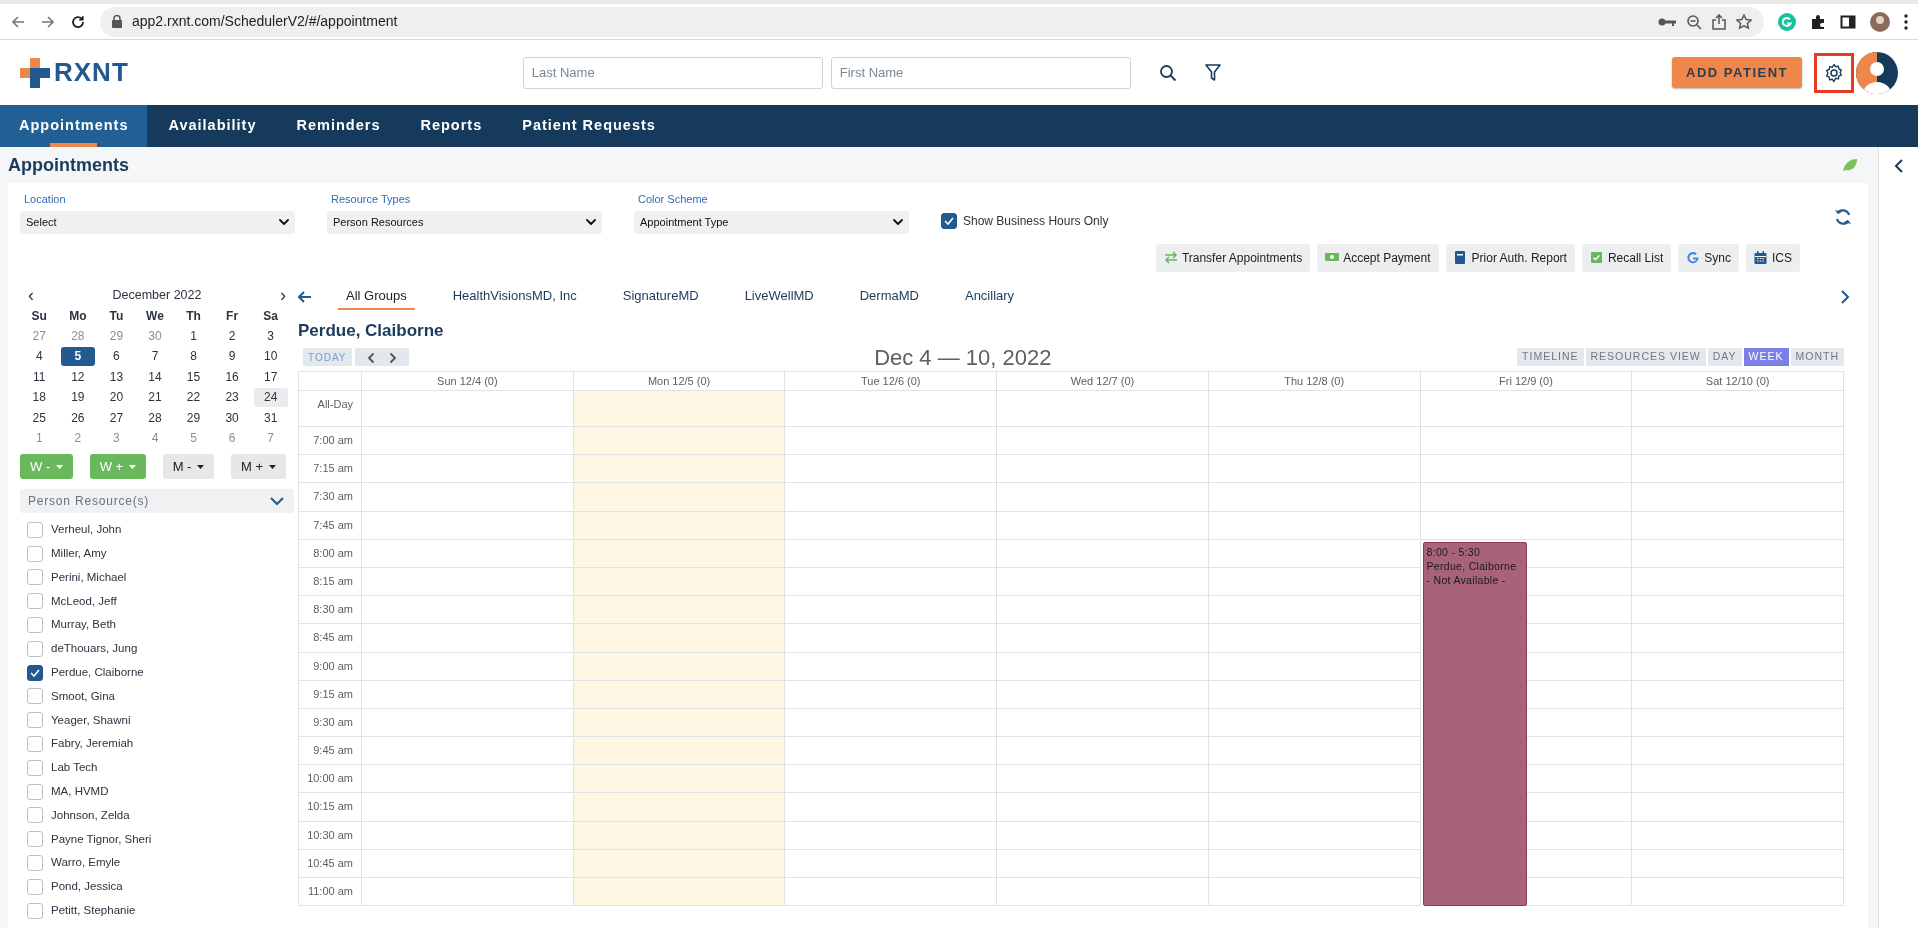  Describe the element at coordinates (1233, 257) in the screenshot. I see `action-button: Transfer Appointments` at that location.